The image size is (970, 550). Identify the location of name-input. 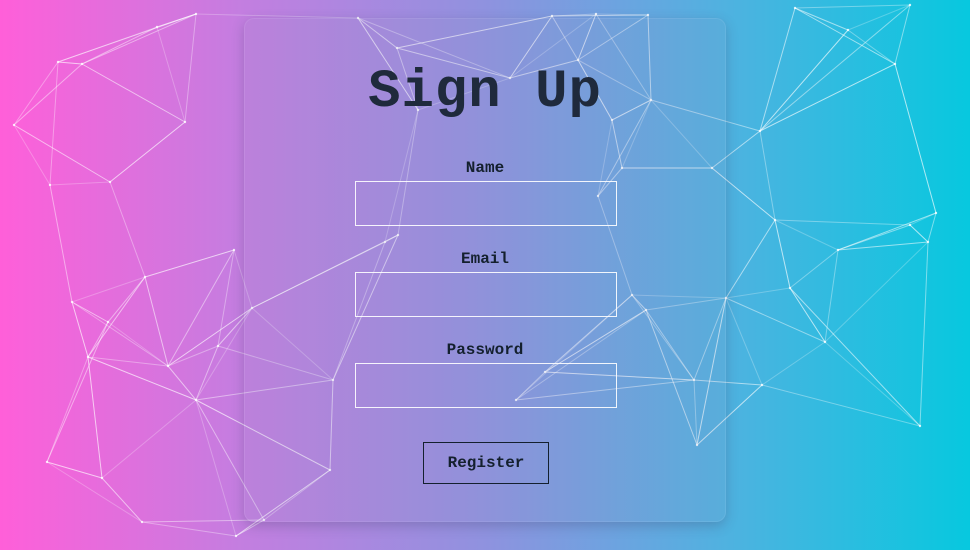
(486, 203).